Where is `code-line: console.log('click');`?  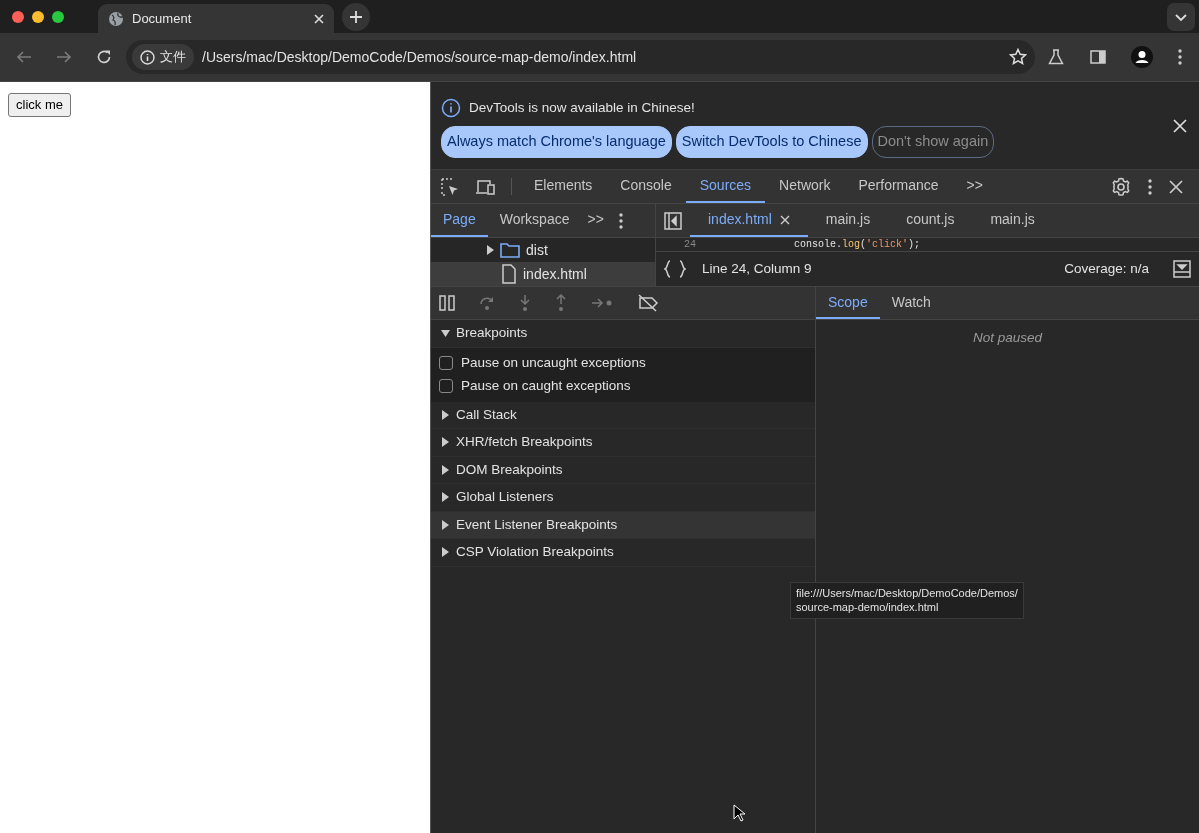 code-line: console.log('click'); is located at coordinates (857, 244).